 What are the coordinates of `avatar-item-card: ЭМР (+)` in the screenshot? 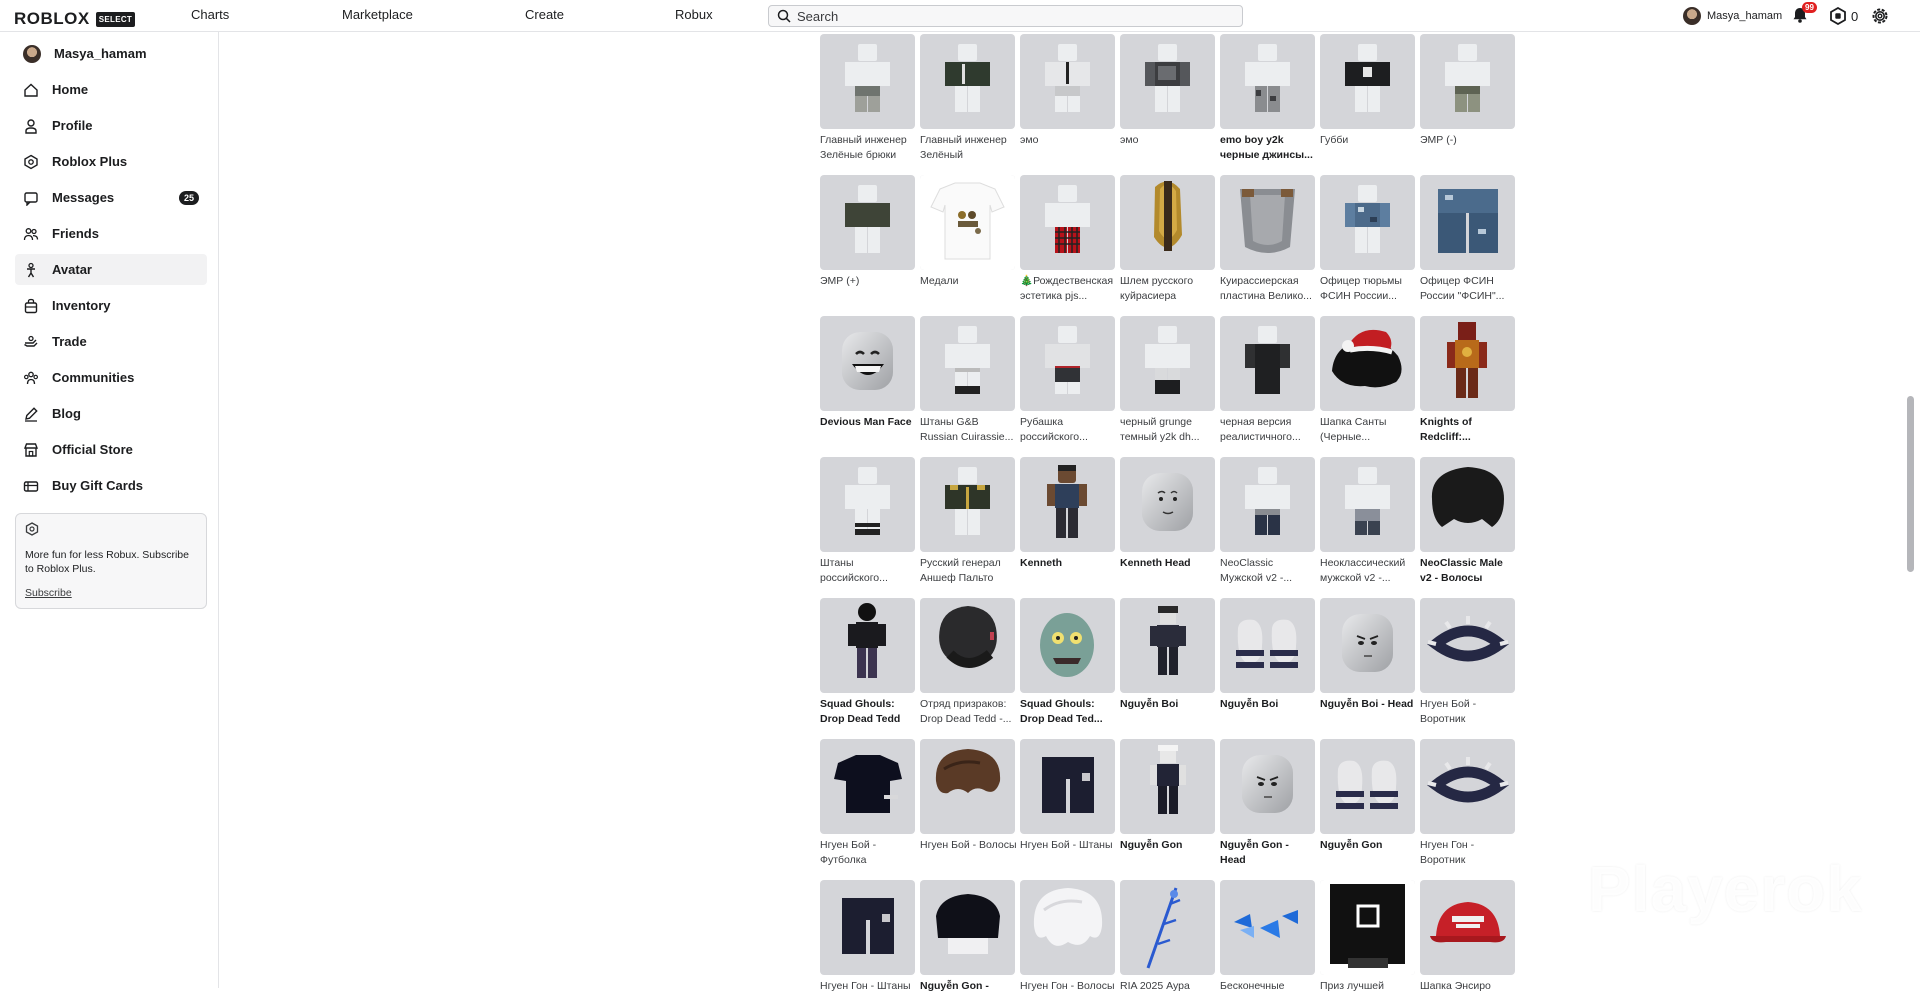 It's located at (867, 232).